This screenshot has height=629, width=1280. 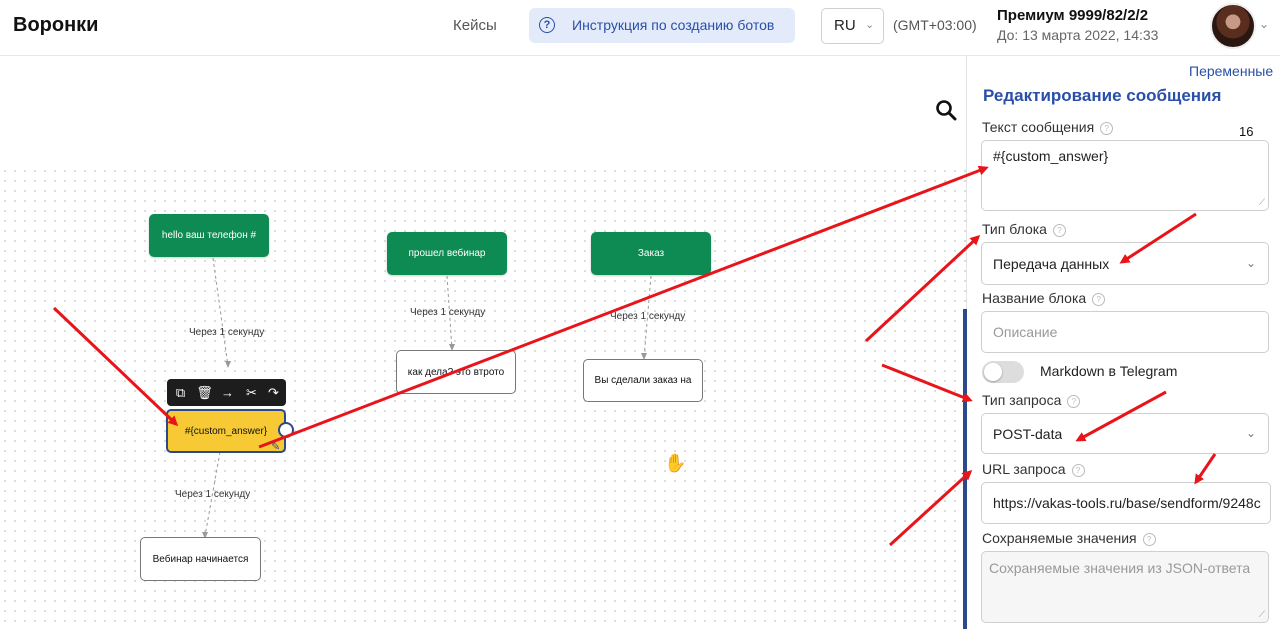 What do you see at coordinates (1025, 332) in the screenshot?
I see `block-name-placeholder: Описание` at bounding box center [1025, 332].